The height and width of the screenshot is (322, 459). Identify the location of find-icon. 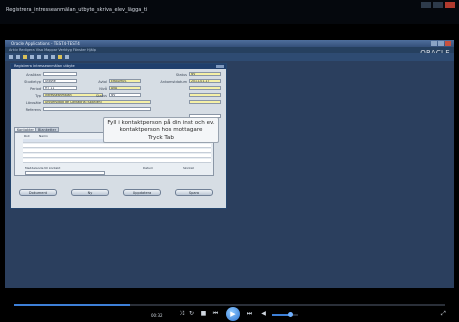
(53, 57).